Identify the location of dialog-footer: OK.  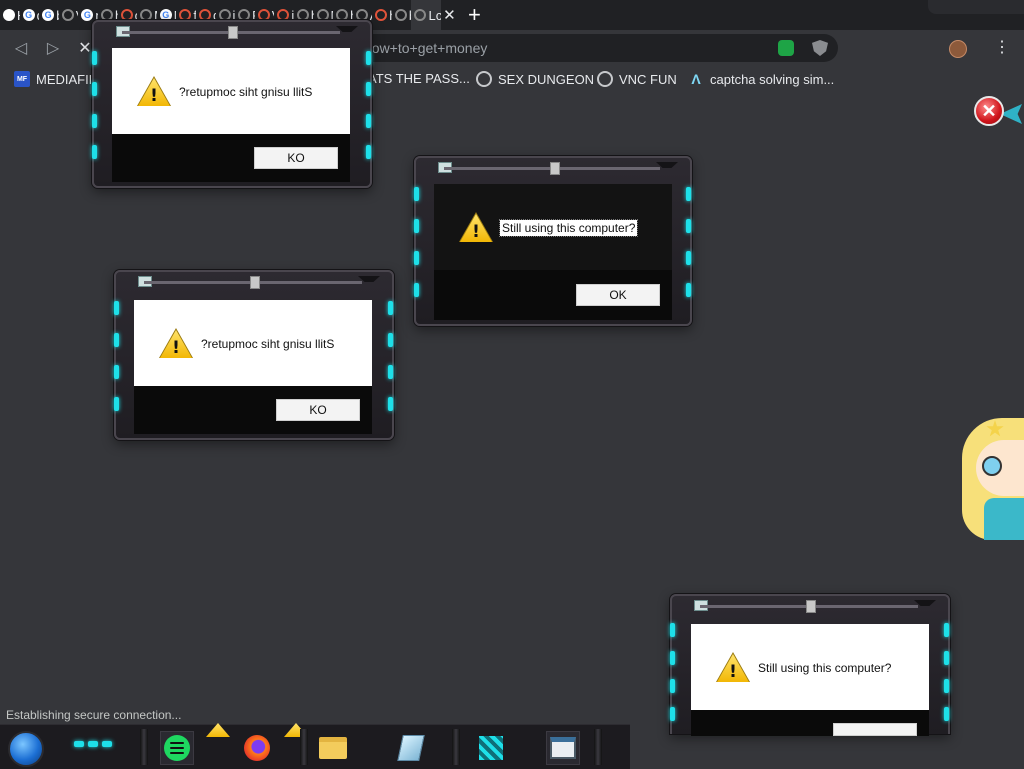
(553, 295).